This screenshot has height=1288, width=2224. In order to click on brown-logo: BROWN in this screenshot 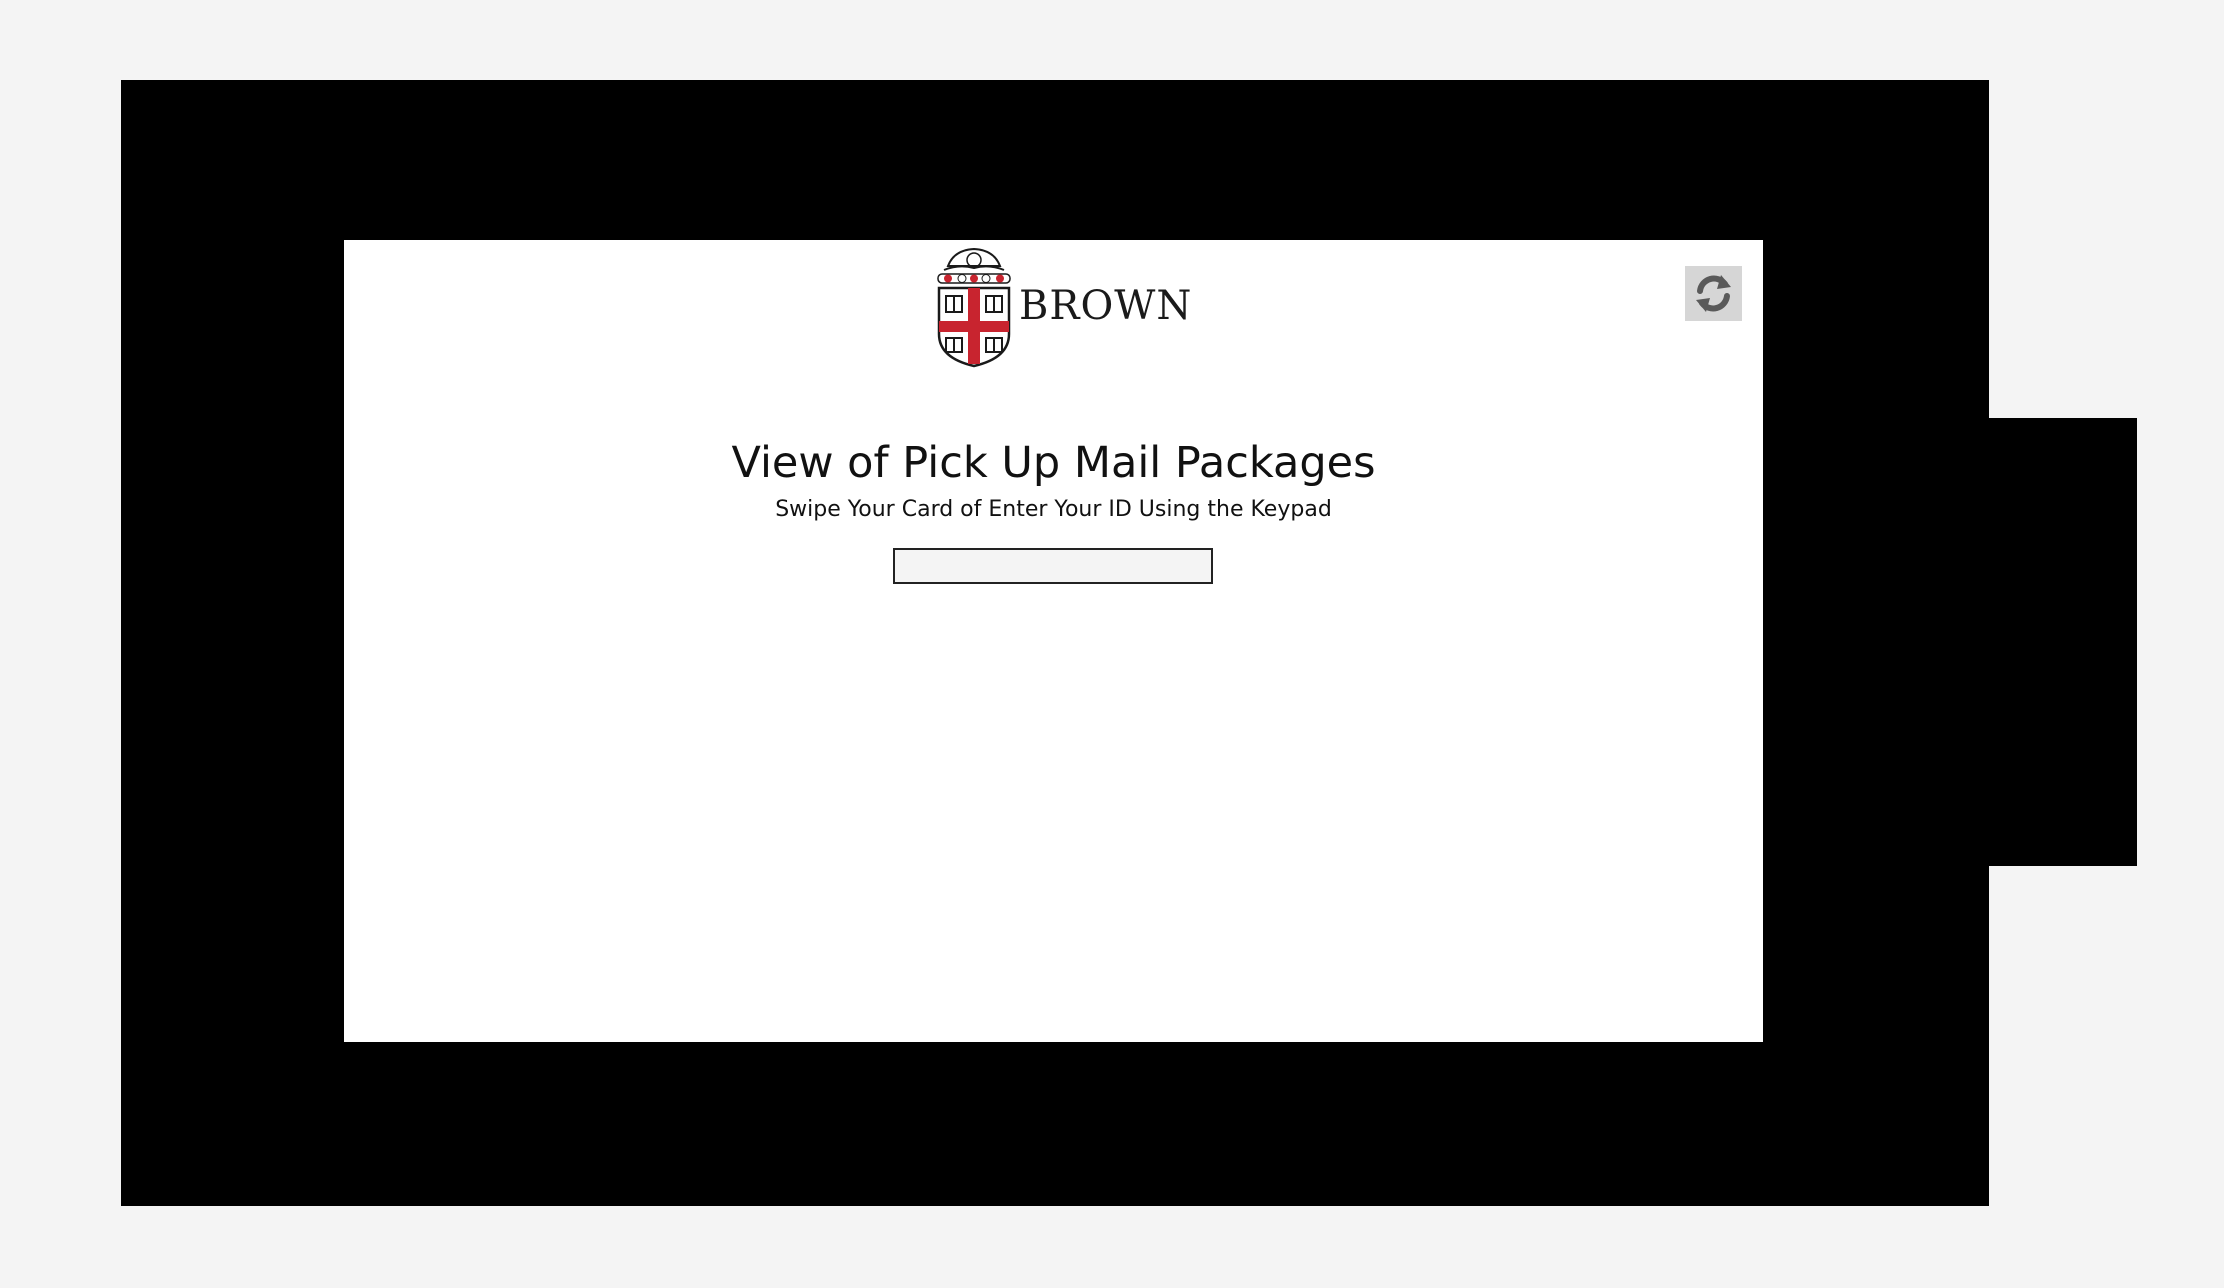, I will do `click(1062, 307)`.